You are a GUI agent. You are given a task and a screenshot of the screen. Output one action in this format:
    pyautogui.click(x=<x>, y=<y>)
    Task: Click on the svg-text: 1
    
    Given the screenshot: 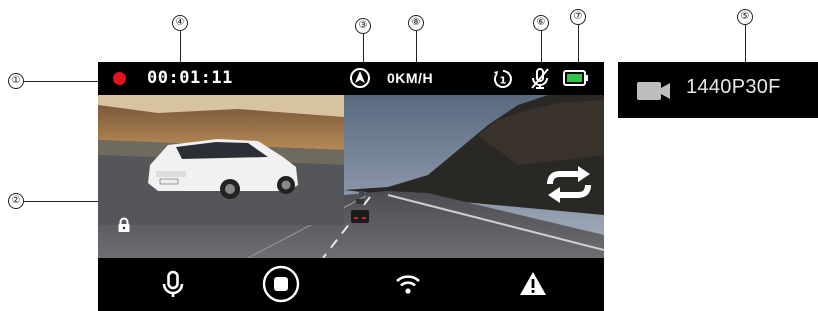 What is the action you would take?
    pyautogui.click(x=503, y=81)
    